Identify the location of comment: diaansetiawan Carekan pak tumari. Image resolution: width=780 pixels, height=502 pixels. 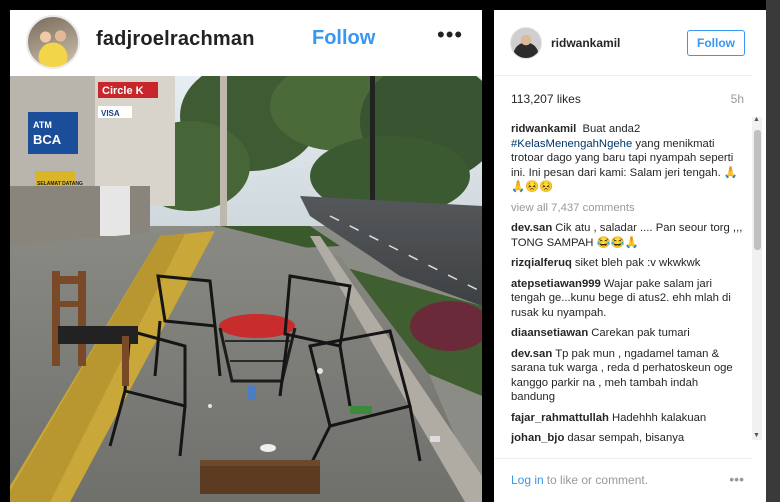
(627, 333).